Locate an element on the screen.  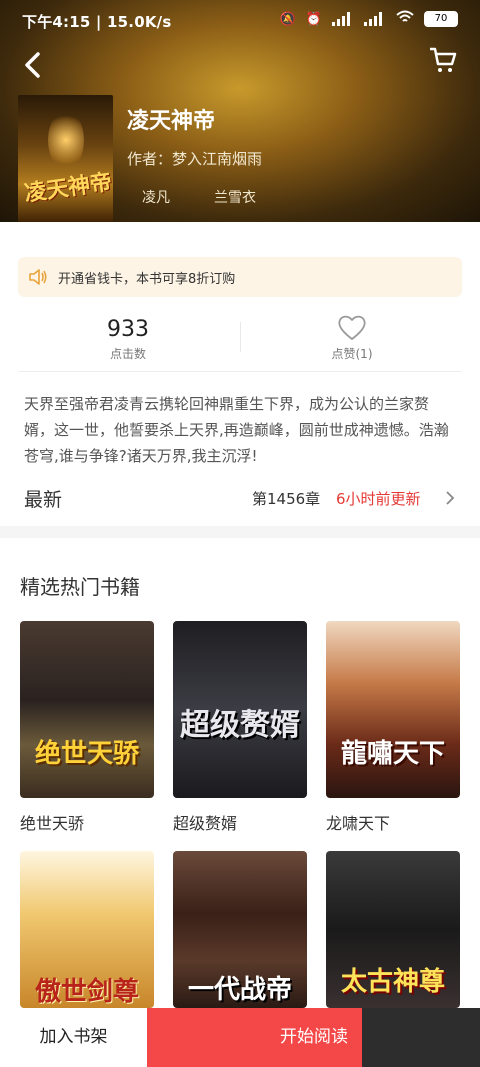
cover-title: 凌天神帝 is located at coordinates (67, 187).